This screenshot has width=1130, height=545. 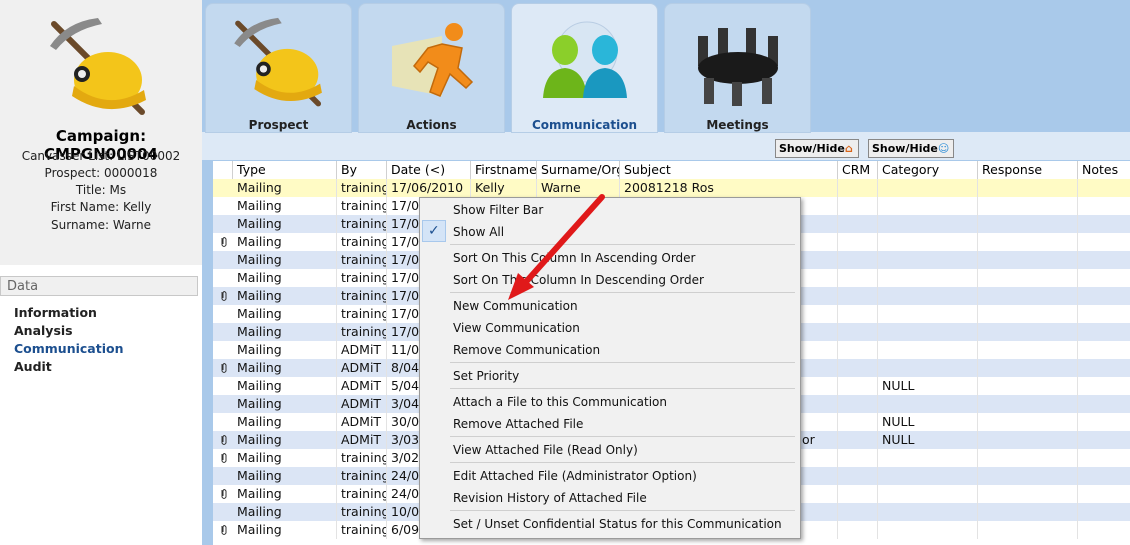 What do you see at coordinates (285, 170) in the screenshot?
I see `column-header: Type` at bounding box center [285, 170].